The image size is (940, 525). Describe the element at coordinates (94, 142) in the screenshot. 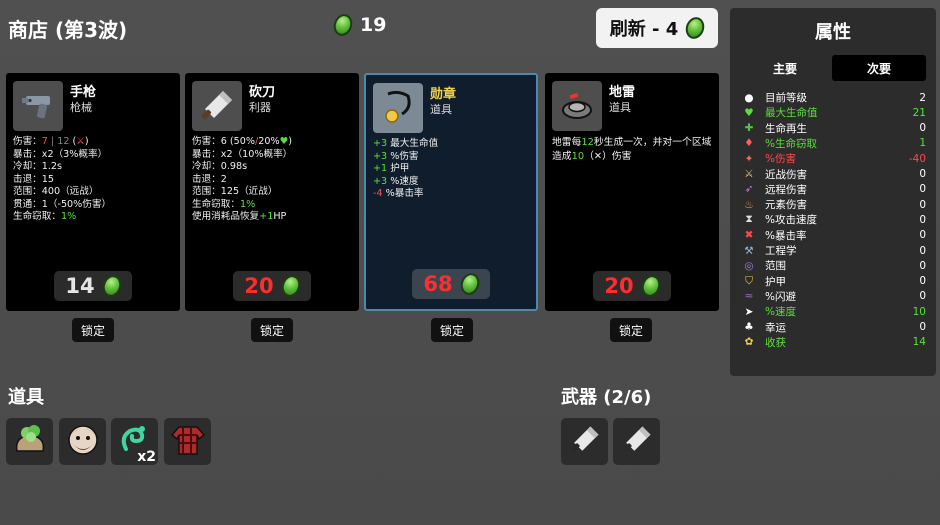

I see `stat-line: 伤害：7 | 12 (⚔)` at that location.